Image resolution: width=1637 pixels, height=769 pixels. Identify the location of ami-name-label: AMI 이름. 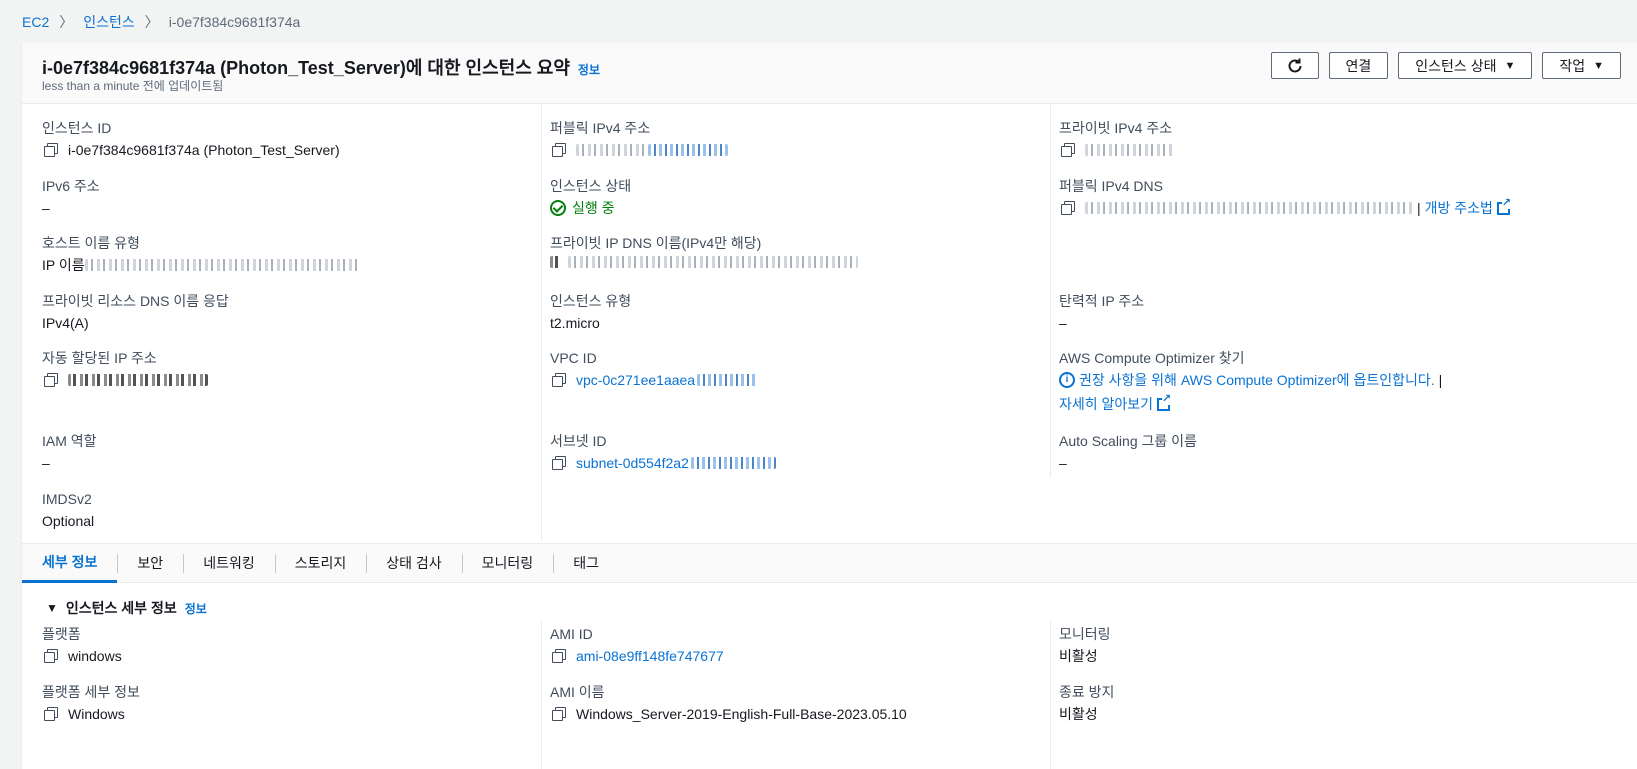
(577, 692).